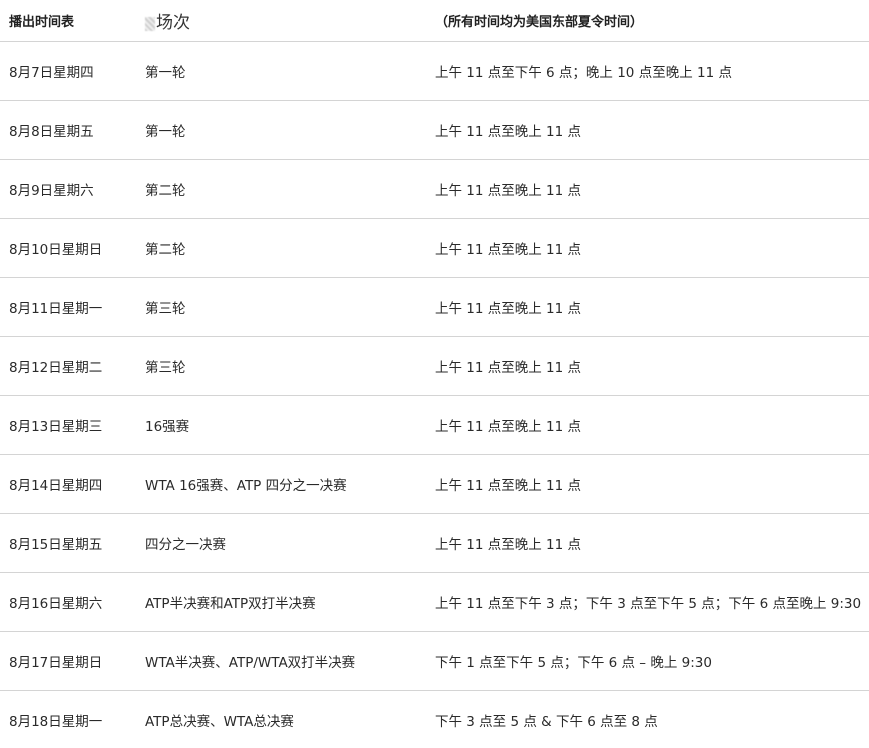 The height and width of the screenshot is (748, 869). Describe the element at coordinates (68, 425) in the screenshot. I see `row-date: 8月13日星期三` at that location.